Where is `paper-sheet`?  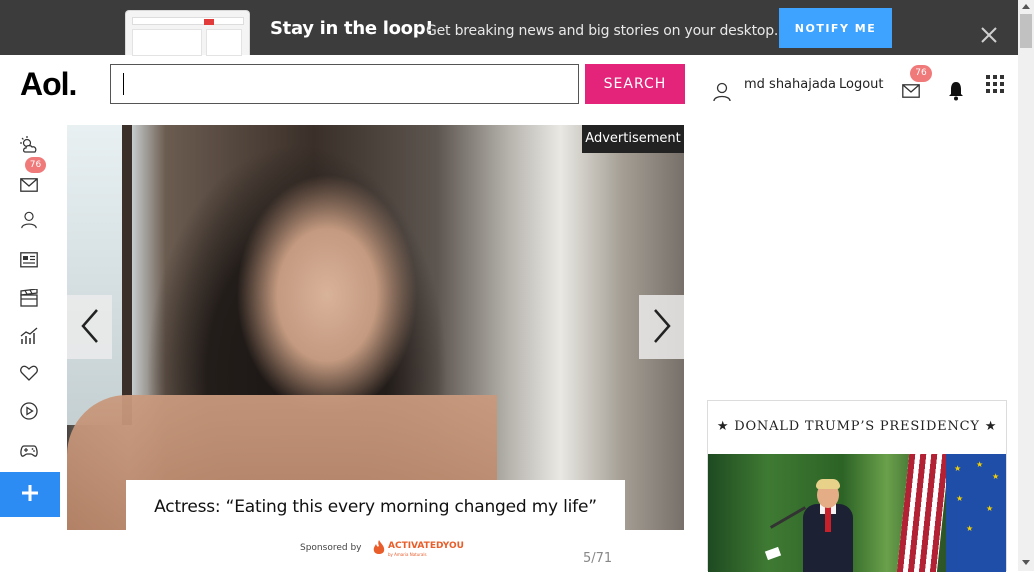
paper-sheet is located at coordinates (773, 553).